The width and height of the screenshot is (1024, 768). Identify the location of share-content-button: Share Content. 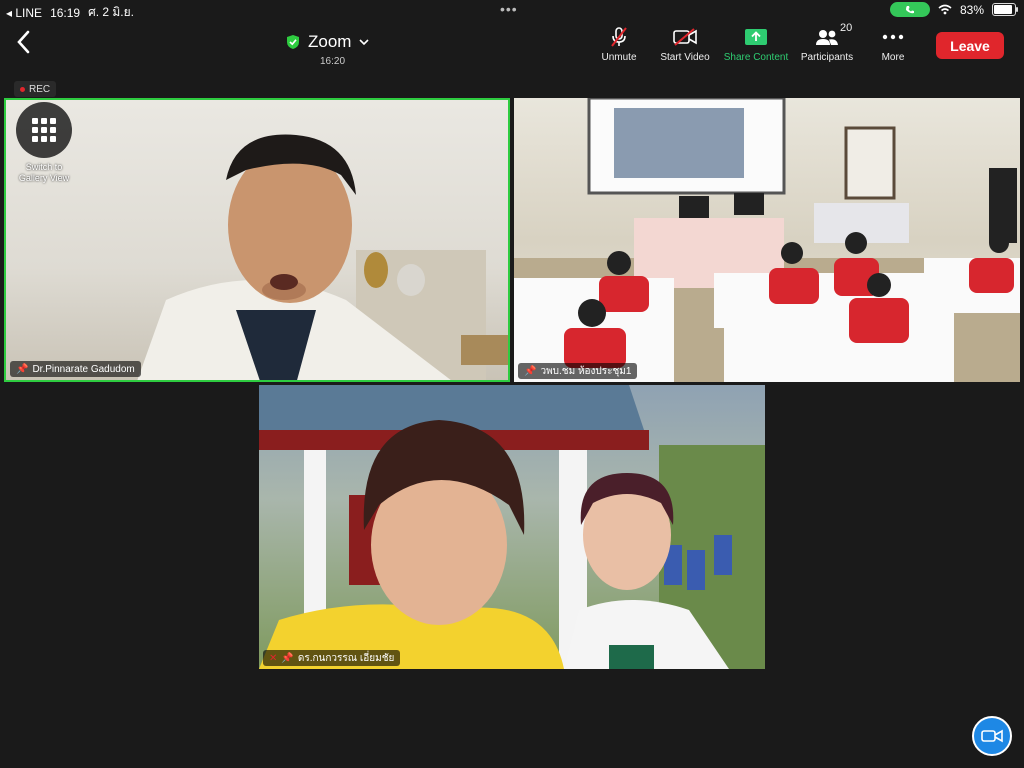
(756, 44).